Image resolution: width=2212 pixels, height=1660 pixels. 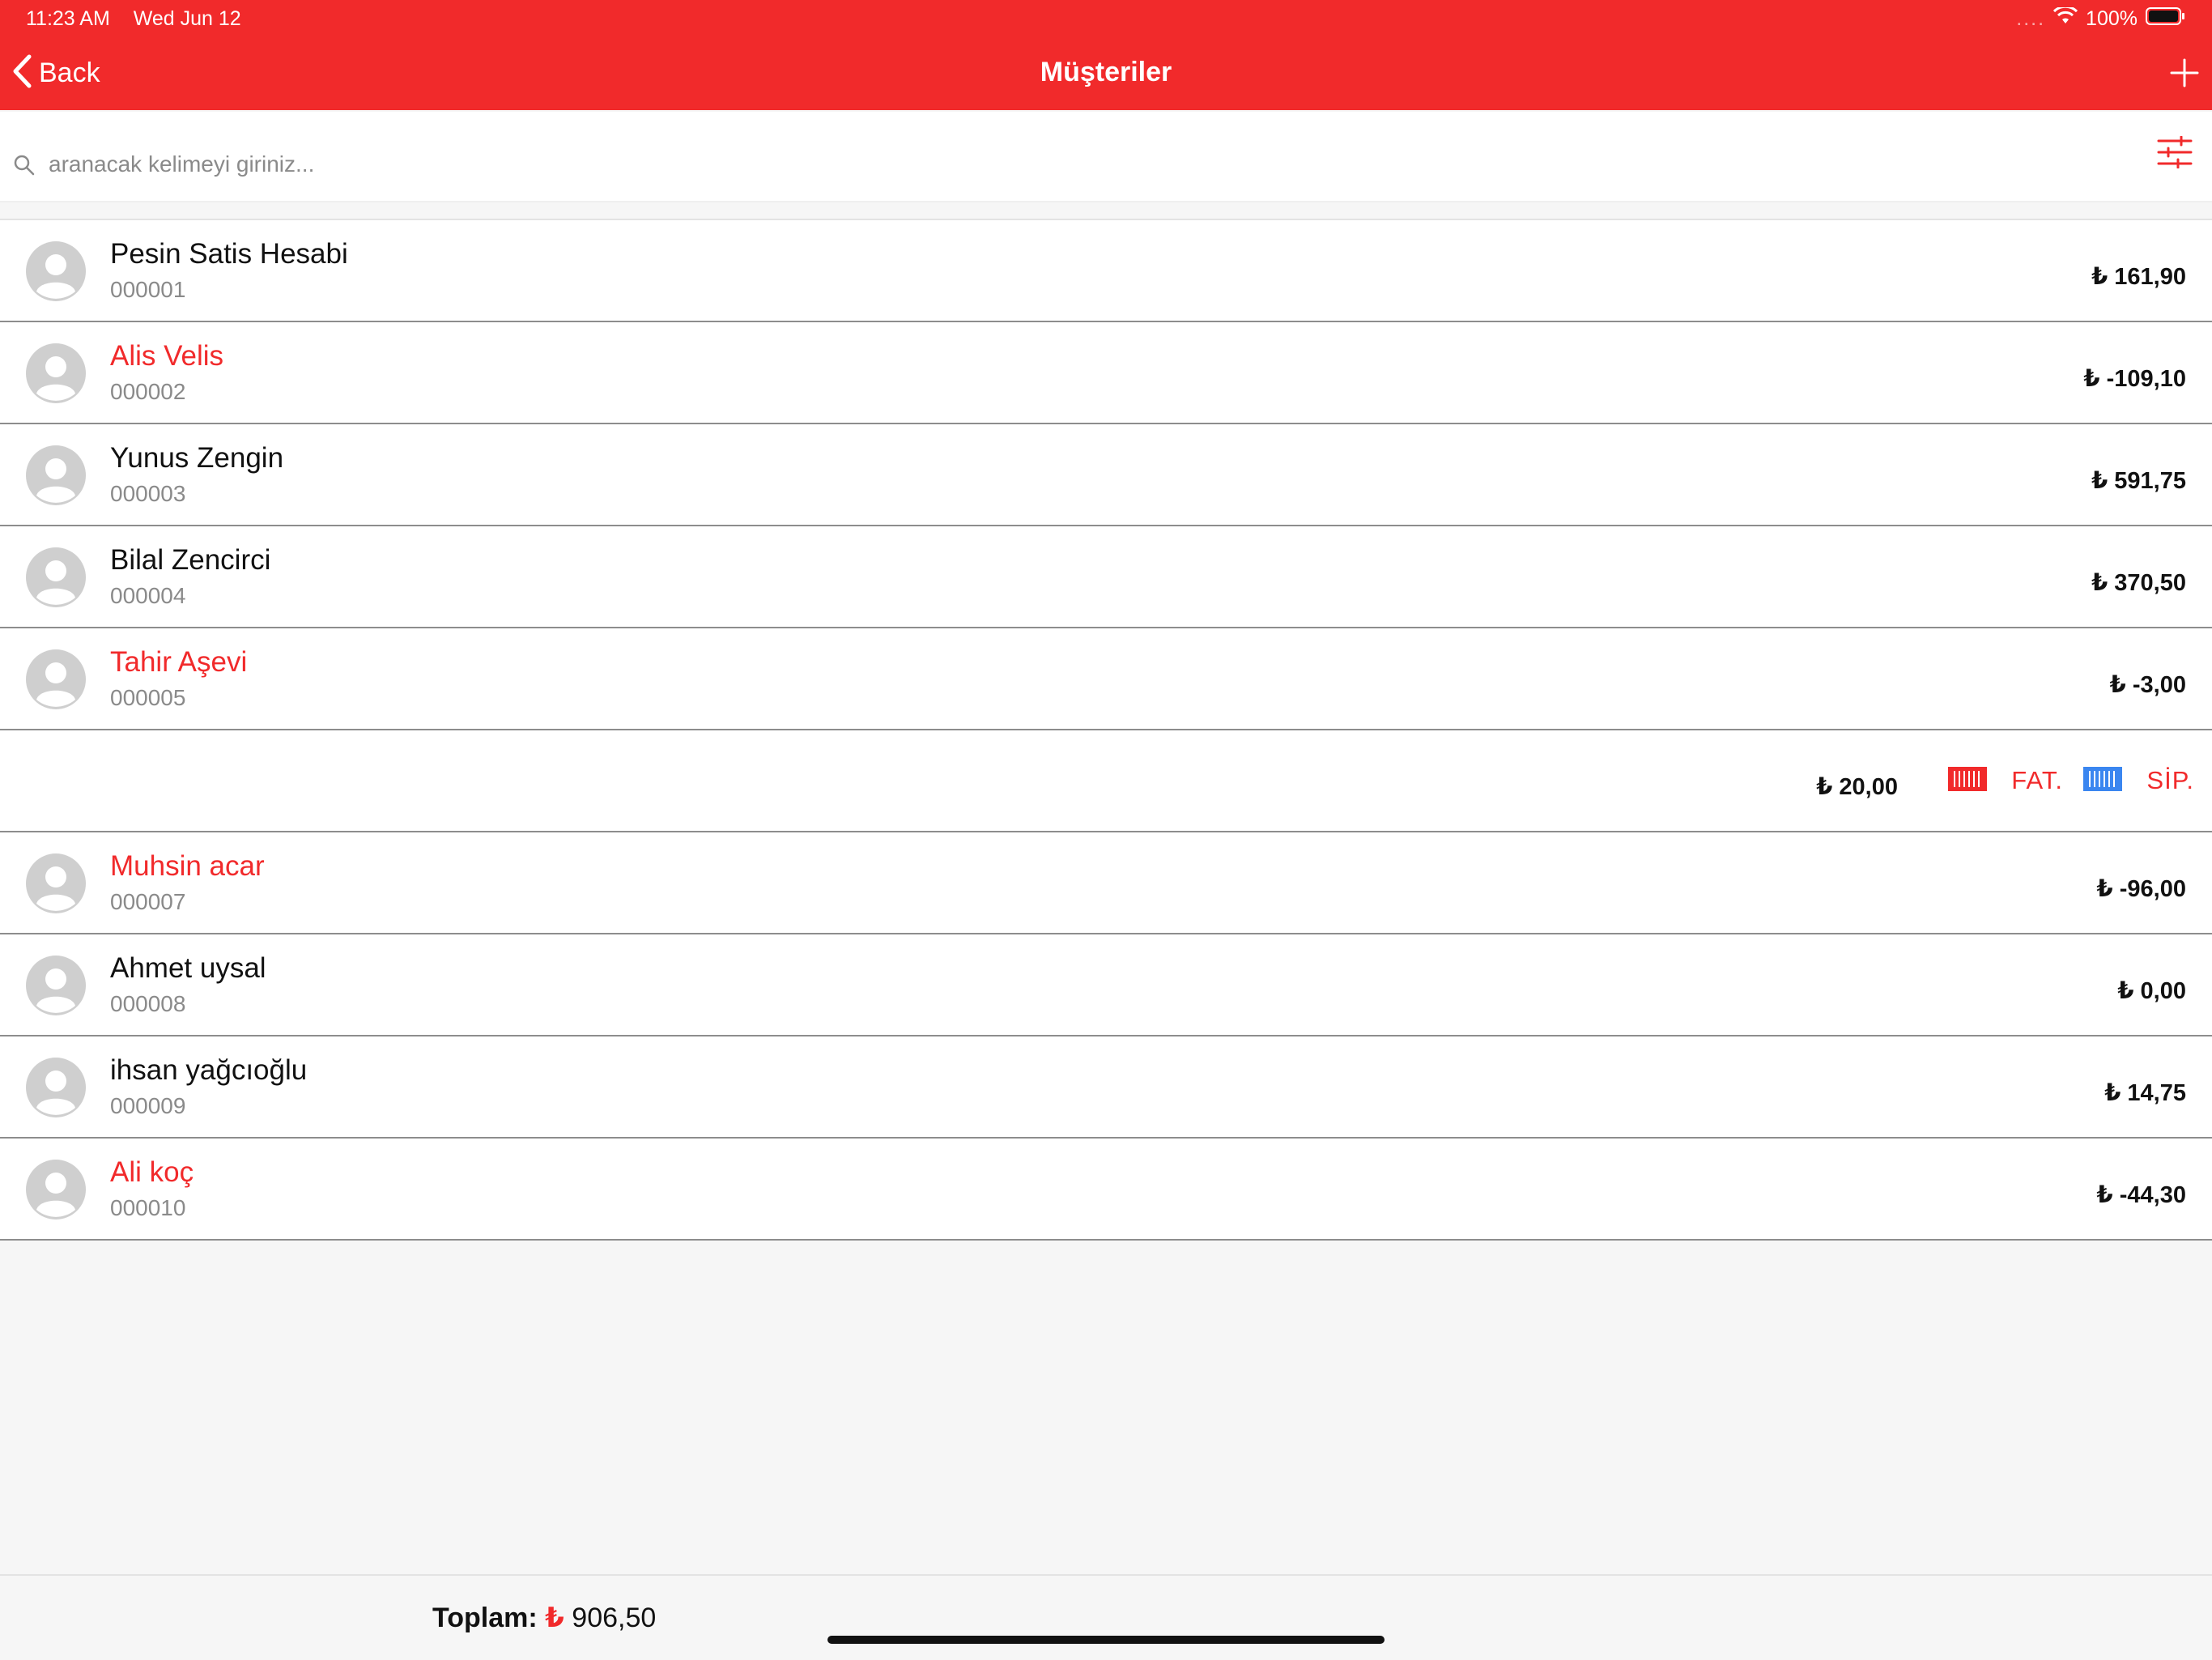 What do you see at coordinates (148, 493) in the screenshot?
I see `customer-code: 000003` at bounding box center [148, 493].